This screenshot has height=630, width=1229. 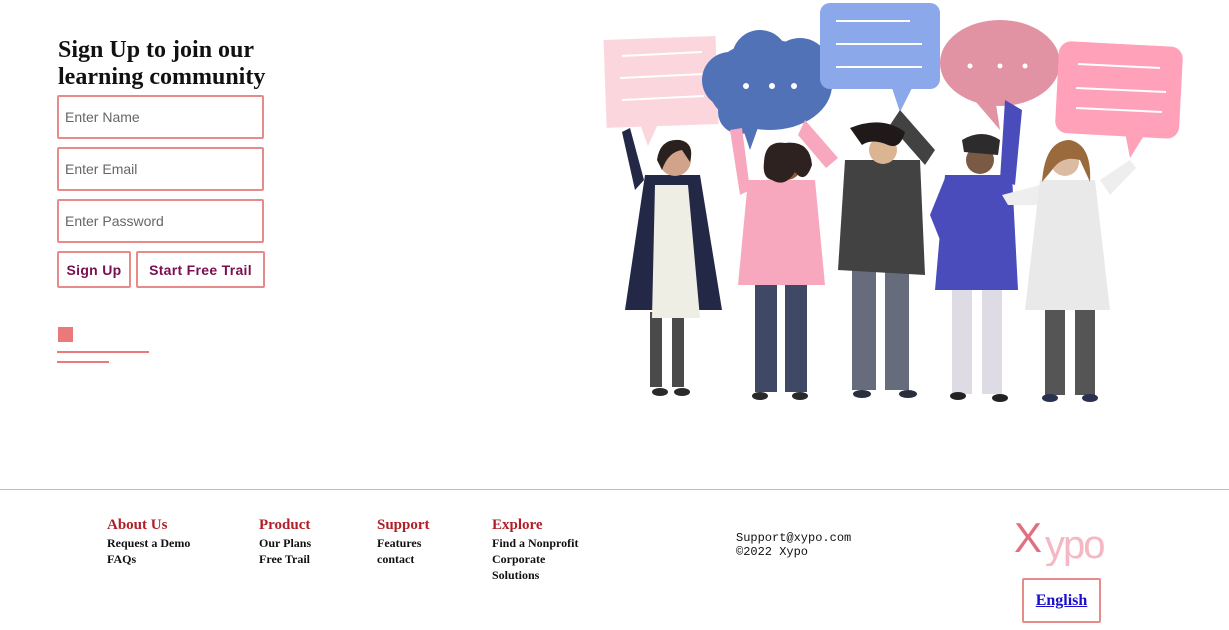 I want to click on person-white-outfit, so click(x=1069, y=271).